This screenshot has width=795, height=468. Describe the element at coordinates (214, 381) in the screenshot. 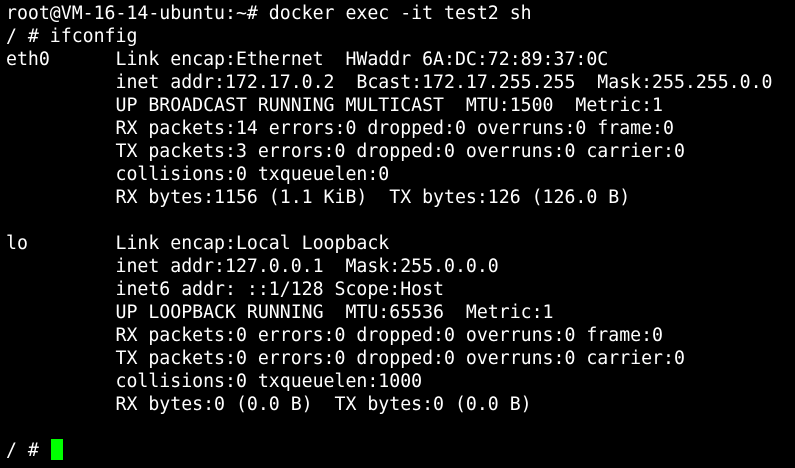

I see `terminal-line-lo-collisions: collisions:0 txqueuelen:1000` at that location.